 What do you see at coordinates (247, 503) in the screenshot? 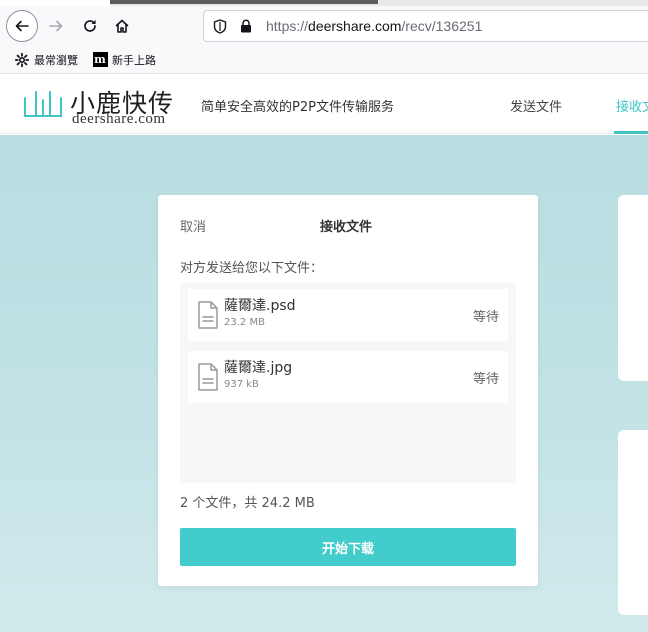
I see `files-summary: 2 个文件，共 24.2 MB` at bounding box center [247, 503].